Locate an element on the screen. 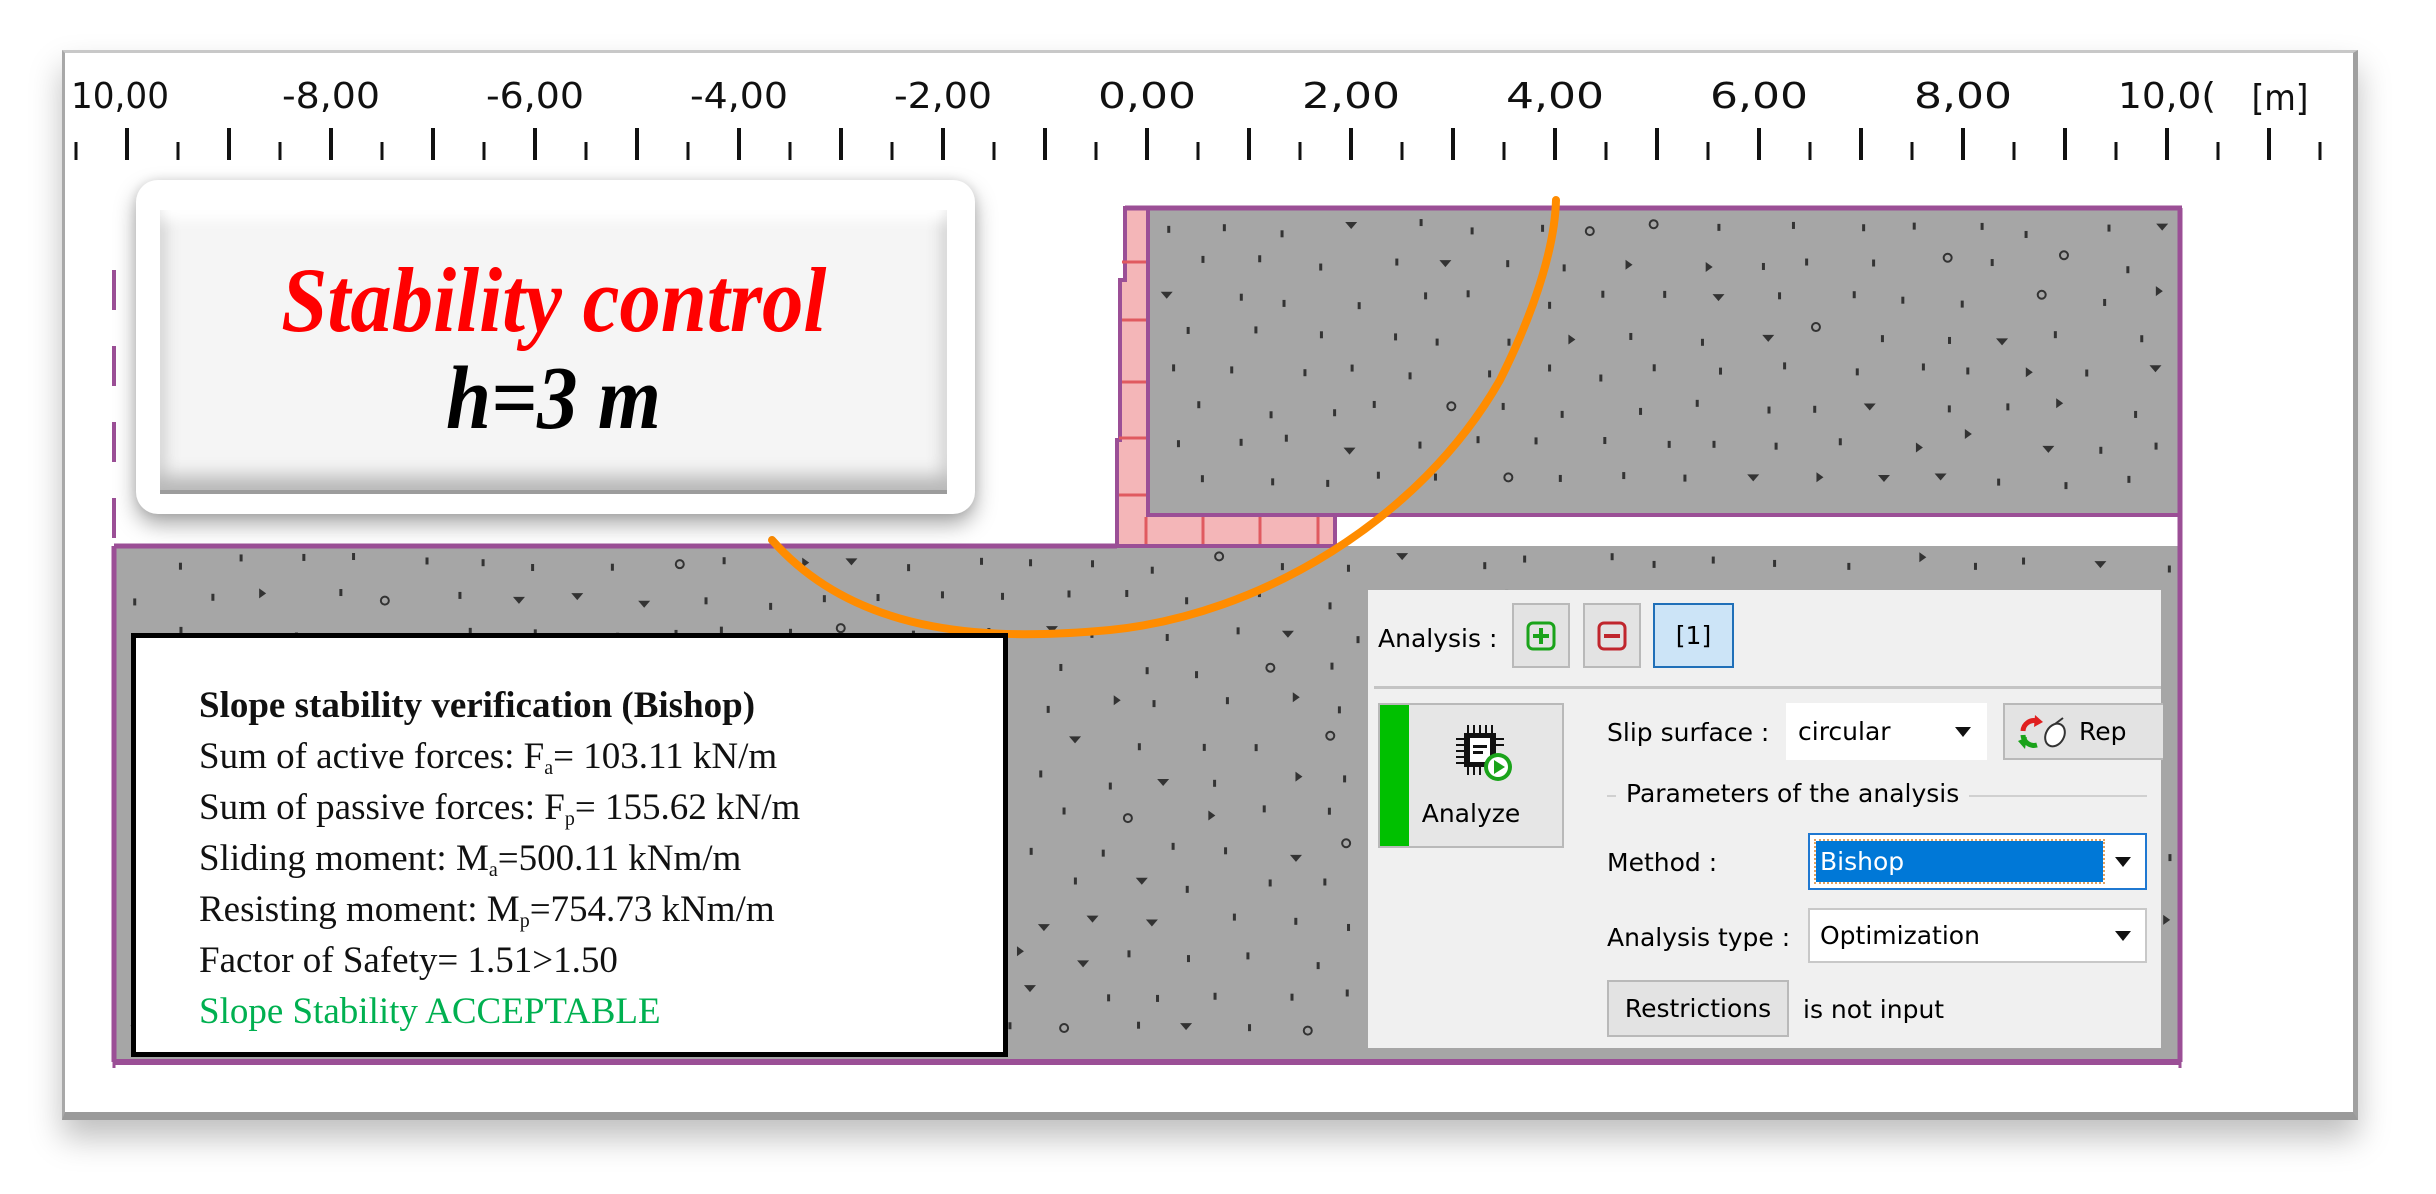 The width and height of the screenshot is (2436, 1194). remove-analysis-button is located at coordinates (1612, 635).